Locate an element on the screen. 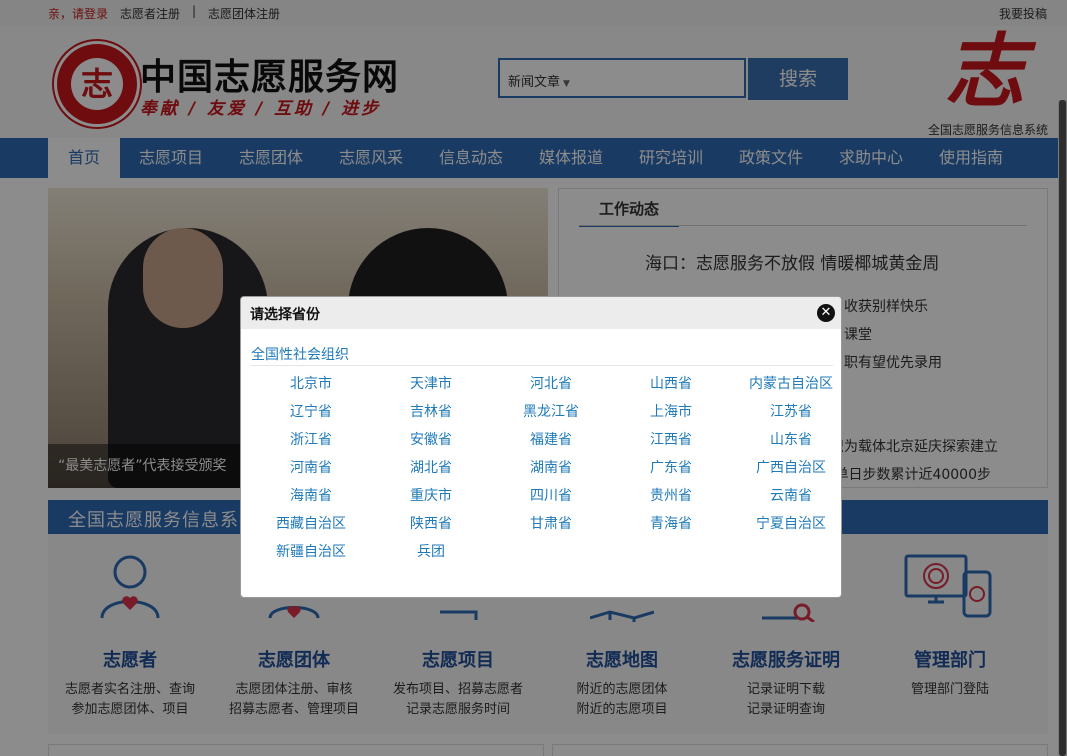 The image size is (1067, 756). province-link: 新疆自治区 is located at coordinates (311, 551).